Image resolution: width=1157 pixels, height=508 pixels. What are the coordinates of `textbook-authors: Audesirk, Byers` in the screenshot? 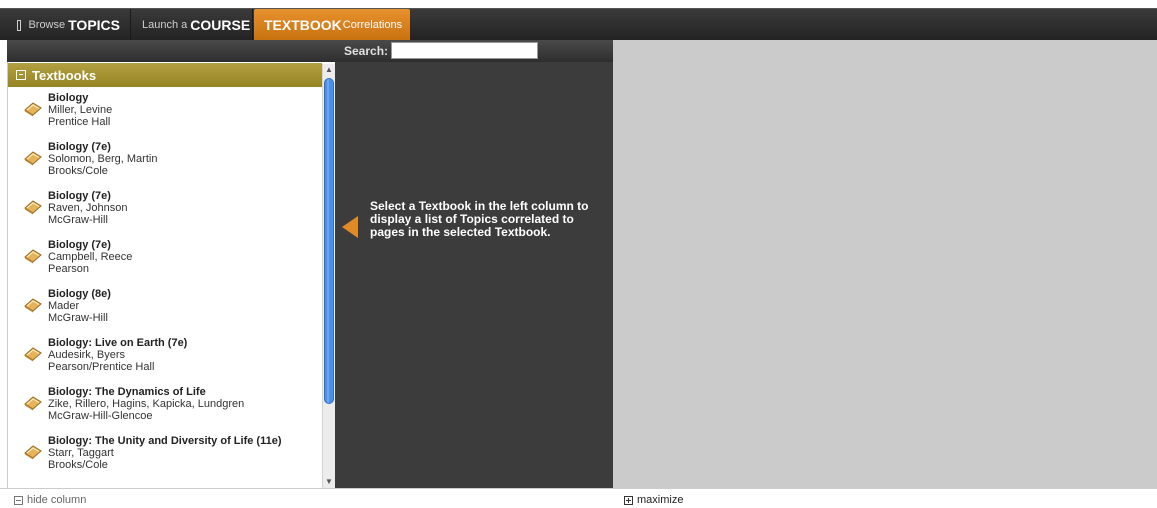 It's located at (87, 355).